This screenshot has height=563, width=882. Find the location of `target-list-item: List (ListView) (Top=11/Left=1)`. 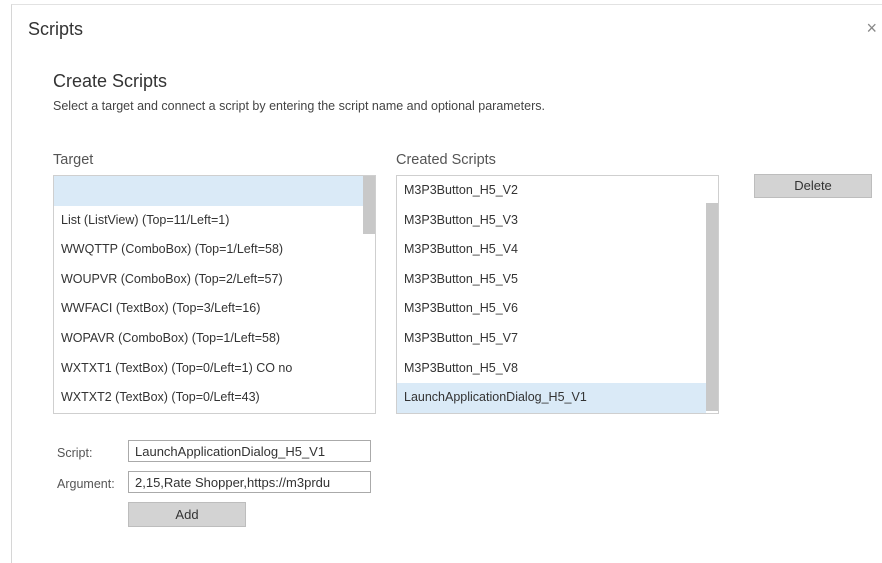

target-list-item: List (ListView) (Top=11/Left=1) is located at coordinates (214, 221).